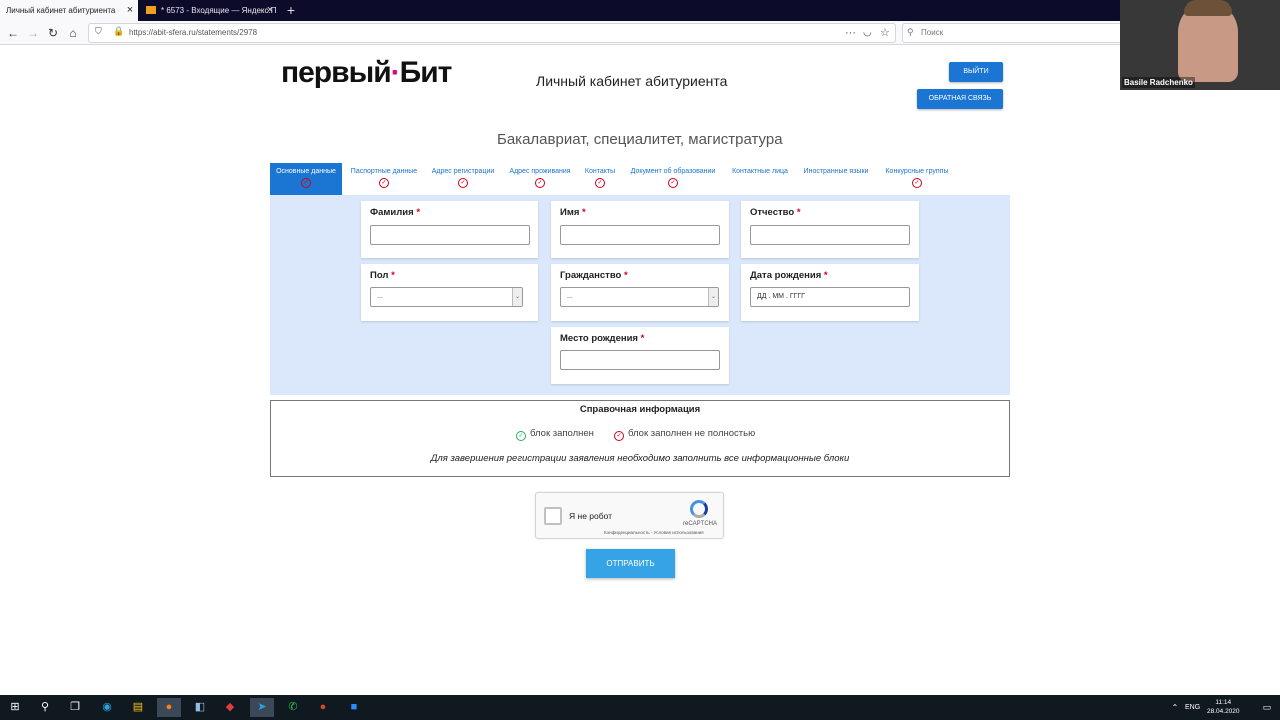 This screenshot has width=1280, height=720. What do you see at coordinates (13, 33) in the screenshot?
I see `back-icon: ←` at bounding box center [13, 33].